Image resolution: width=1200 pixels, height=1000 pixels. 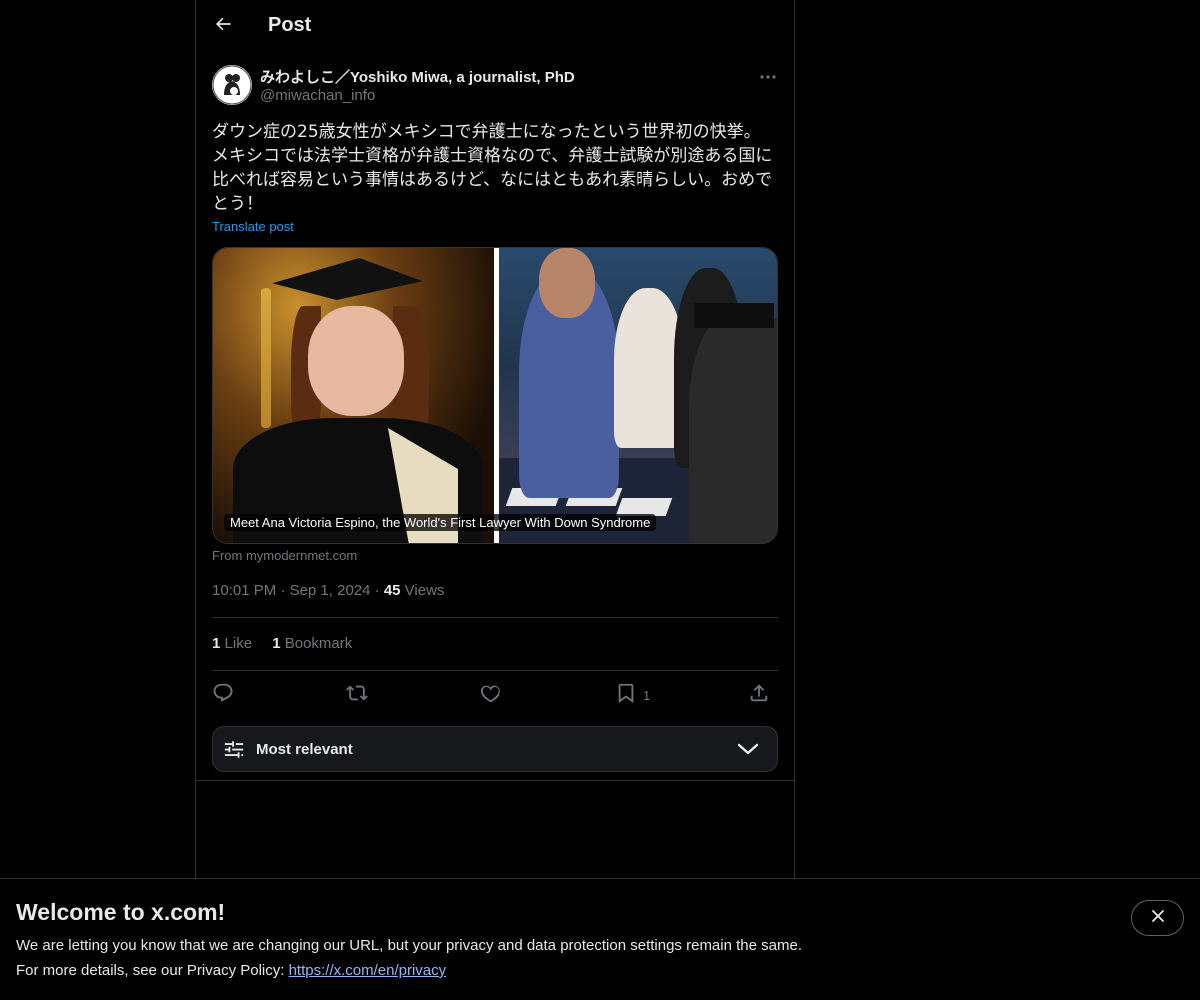 What do you see at coordinates (748, 751) in the screenshot?
I see `chevron-down-icon` at bounding box center [748, 751].